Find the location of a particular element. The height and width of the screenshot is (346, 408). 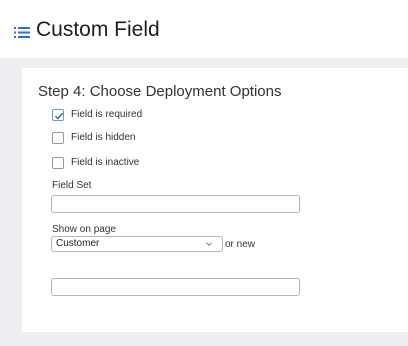

new-page-input is located at coordinates (175, 287).